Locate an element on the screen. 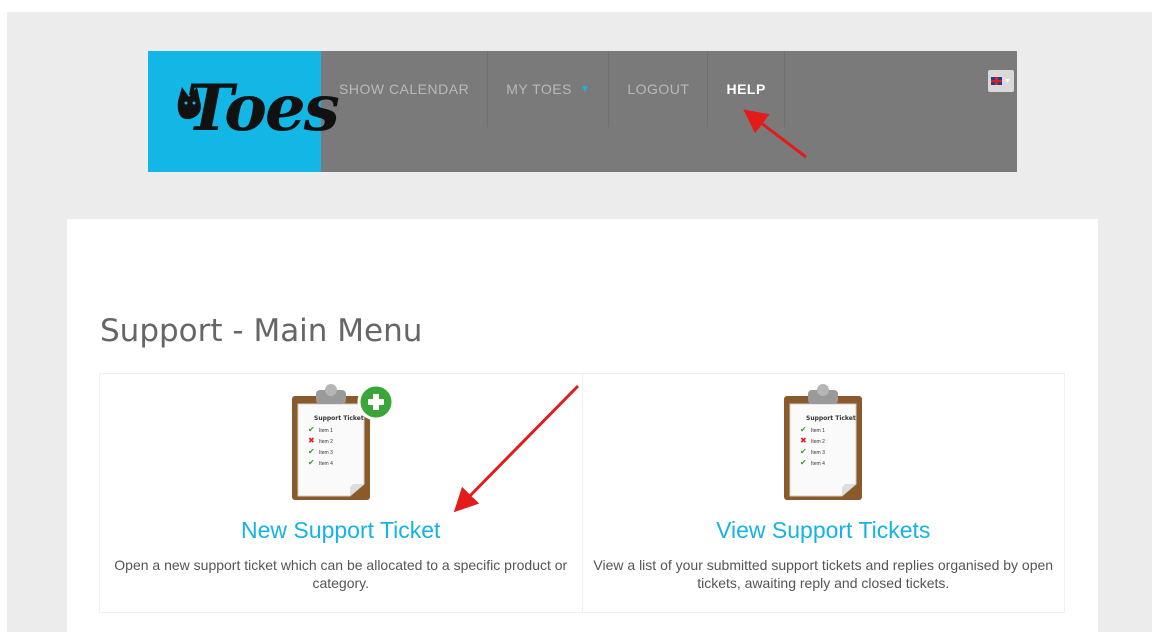  logo: Toes is located at coordinates (244, 111).